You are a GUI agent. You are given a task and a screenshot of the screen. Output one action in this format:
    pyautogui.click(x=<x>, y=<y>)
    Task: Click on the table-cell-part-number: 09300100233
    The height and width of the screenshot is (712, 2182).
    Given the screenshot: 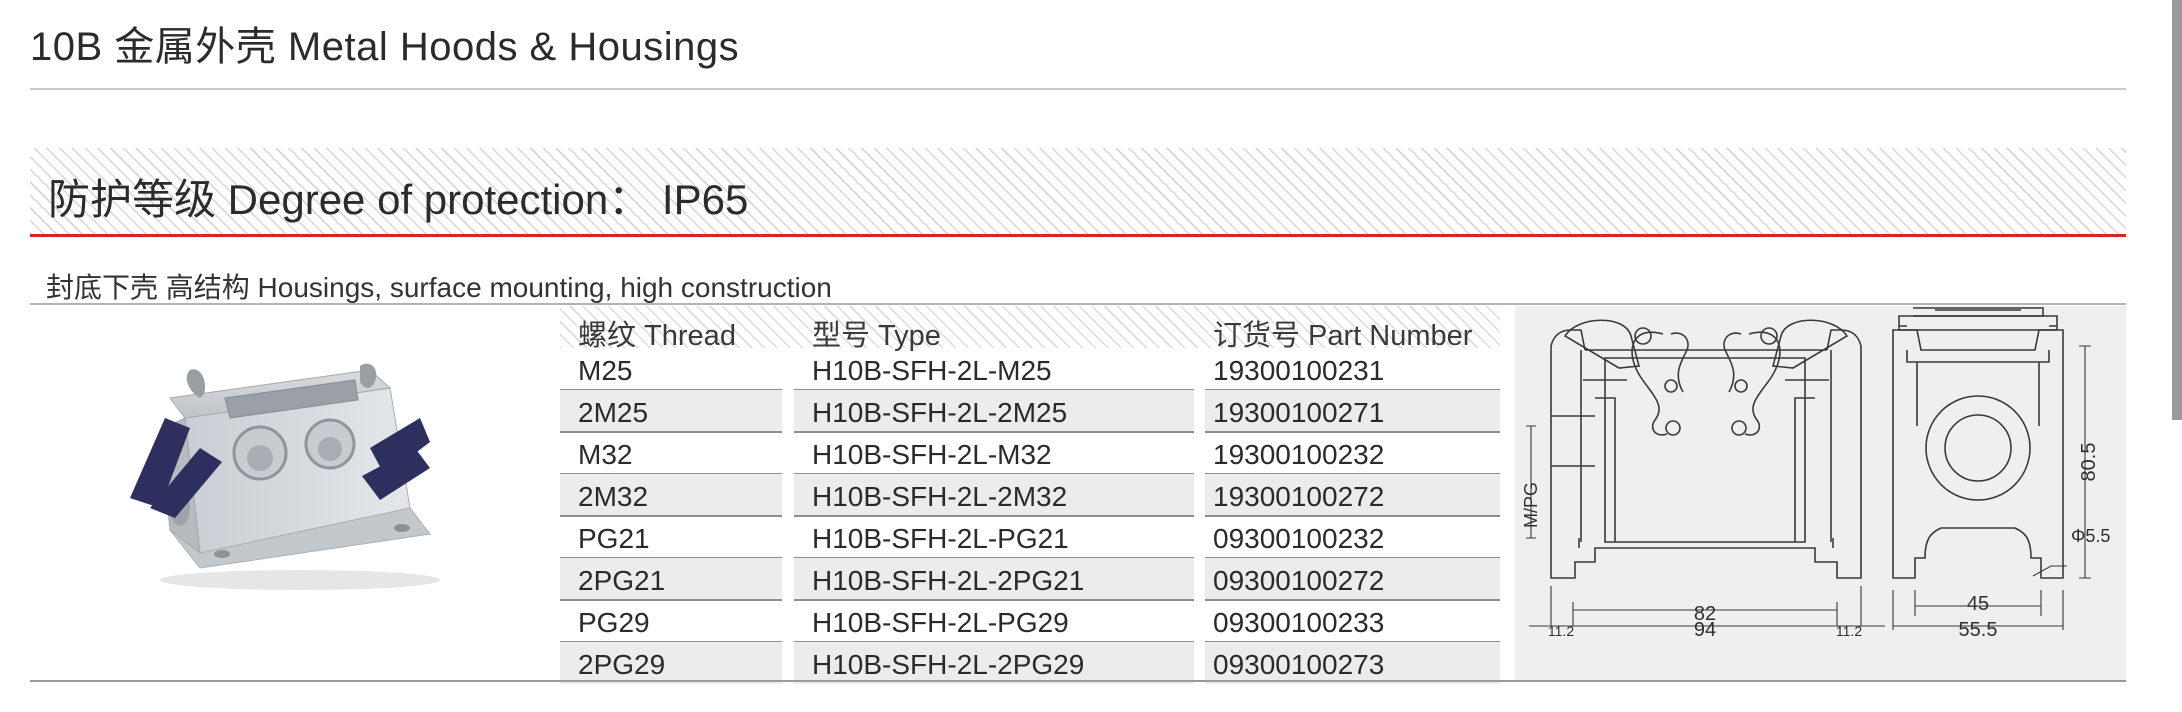 What is the action you would take?
    pyautogui.click(x=1299, y=622)
    